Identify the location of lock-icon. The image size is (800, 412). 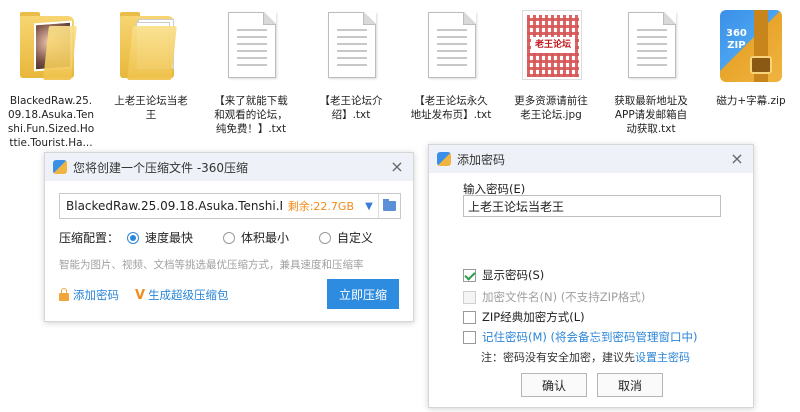
(64, 294).